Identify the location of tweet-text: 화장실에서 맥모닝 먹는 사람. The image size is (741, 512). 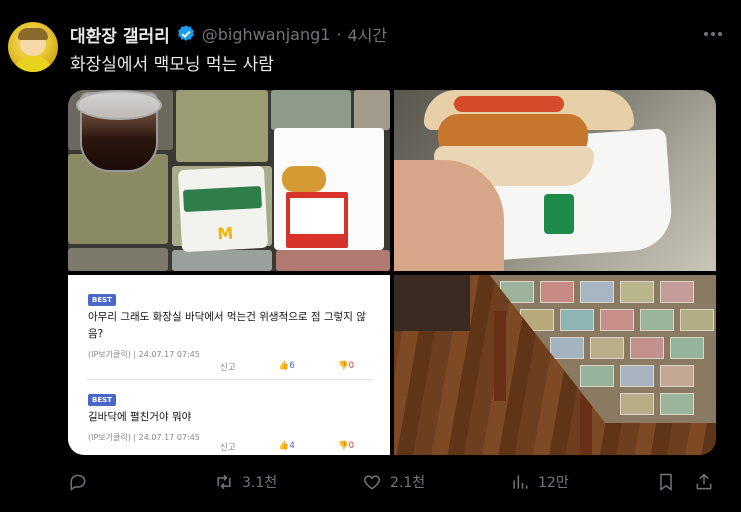
(172, 65).